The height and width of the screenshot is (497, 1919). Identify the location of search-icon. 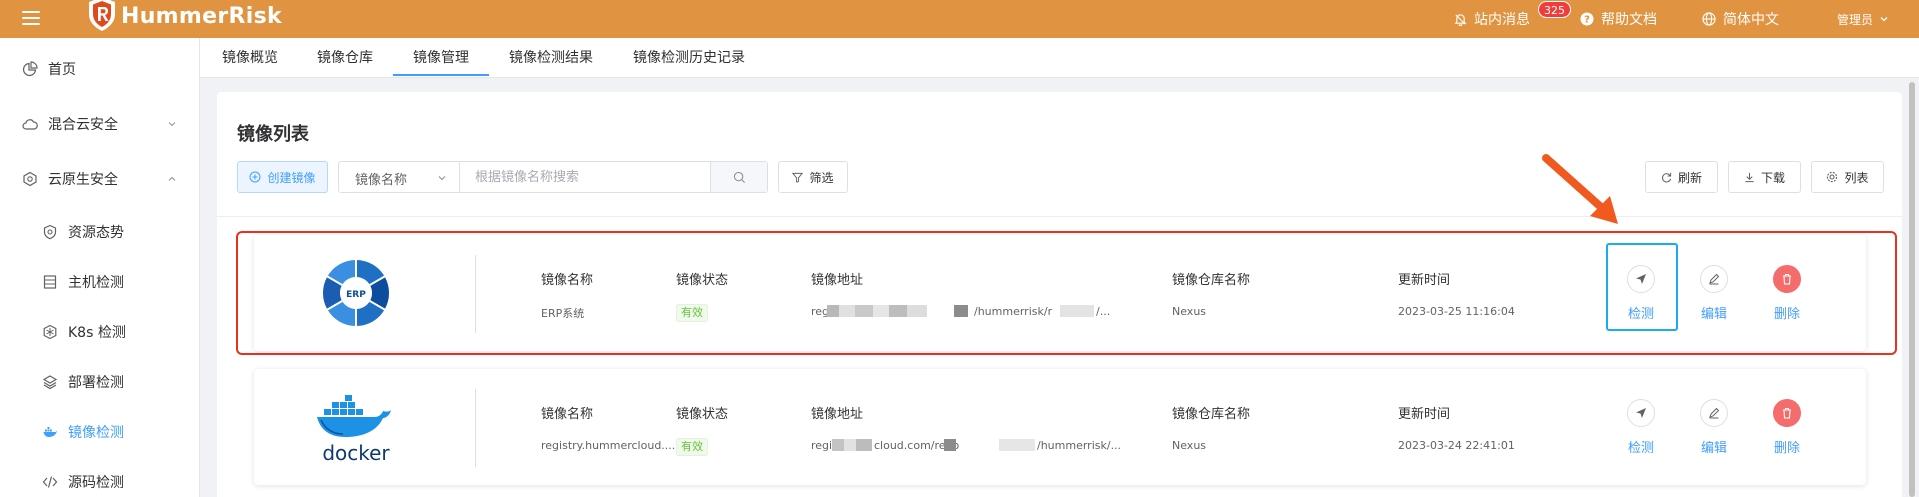
(739, 177).